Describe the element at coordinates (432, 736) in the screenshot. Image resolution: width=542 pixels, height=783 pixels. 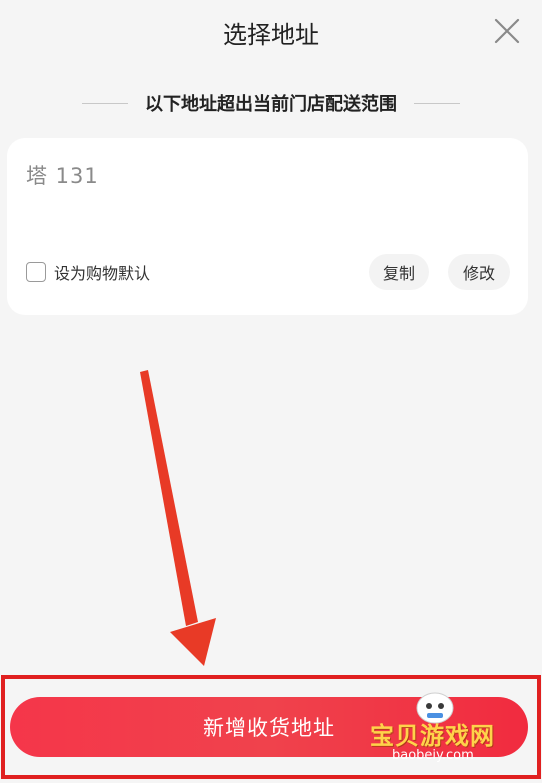
I see `watermark-text: 宝贝游戏网` at that location.